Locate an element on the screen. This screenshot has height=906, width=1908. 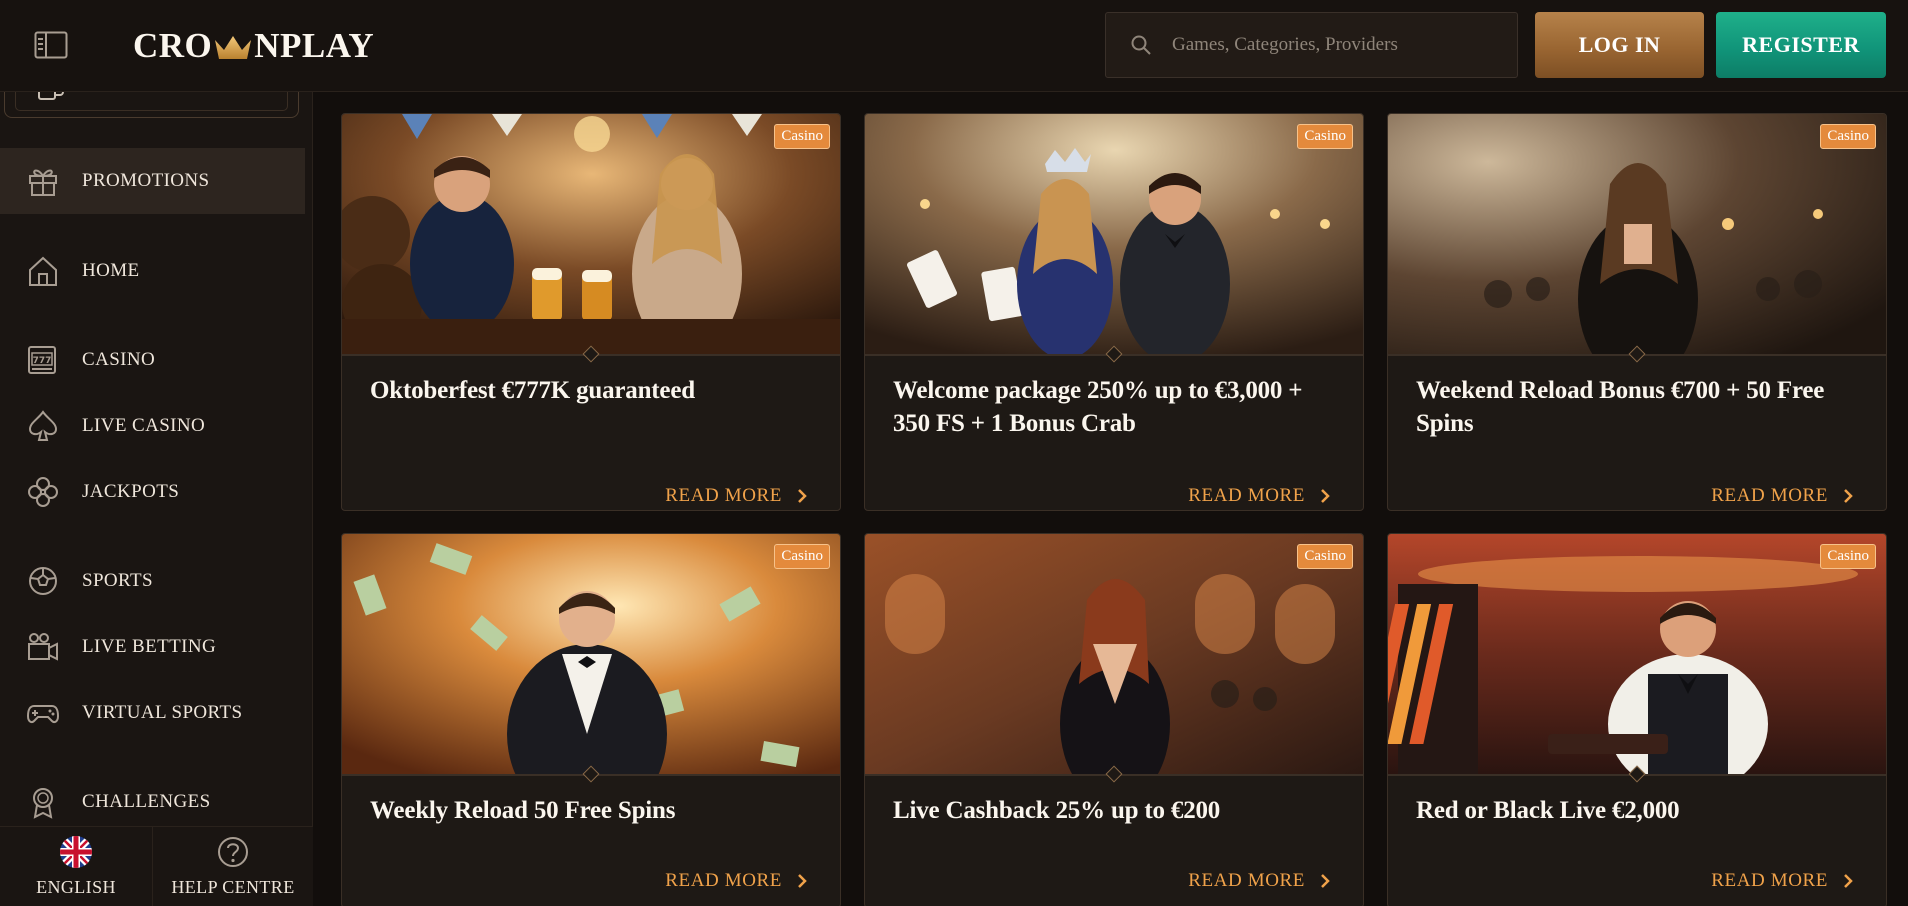
help-centre-link: HELP CENTRE is located at coordinates (232, 866).